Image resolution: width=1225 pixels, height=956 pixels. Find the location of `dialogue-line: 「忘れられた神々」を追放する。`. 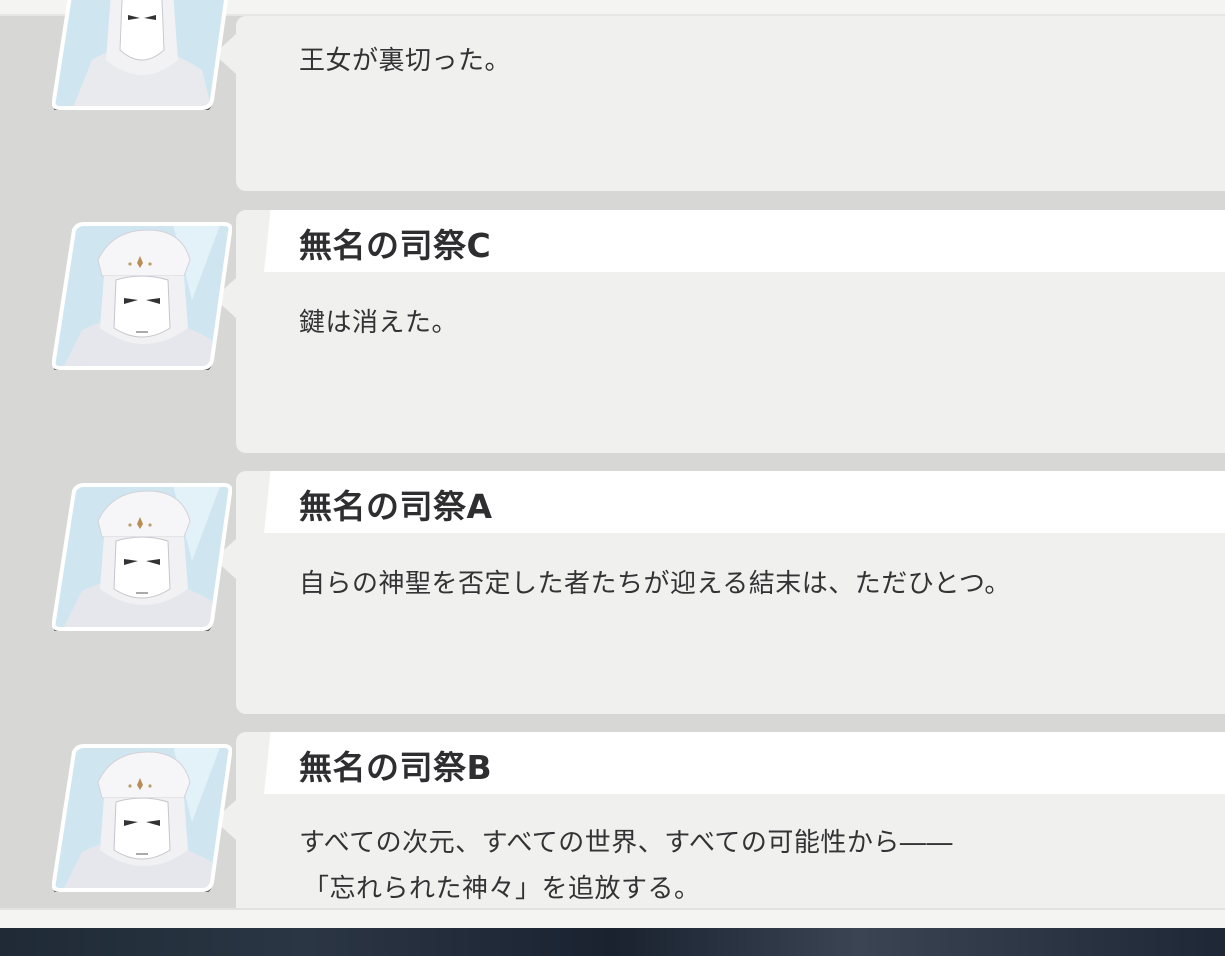

dialogue-line: 「忘れられた神々」を追放する。 is located at coordinates (502, 889).